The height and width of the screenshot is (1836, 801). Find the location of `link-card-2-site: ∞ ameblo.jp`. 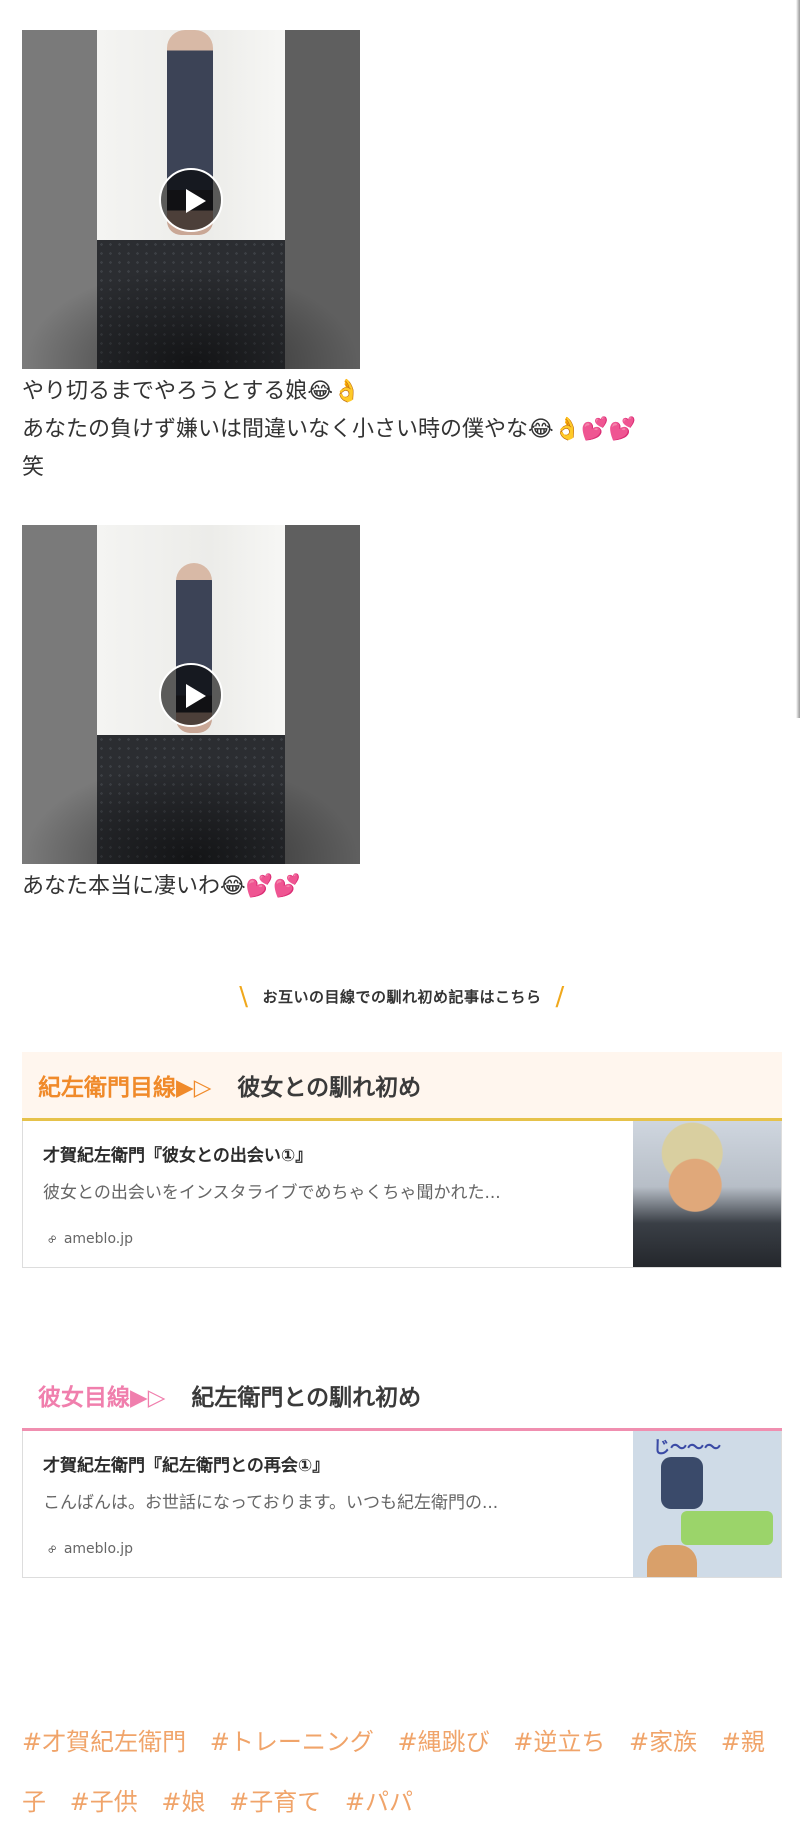

link-card-2-site: ∞ ameblo.jp is located at coordinates (88, 1549).